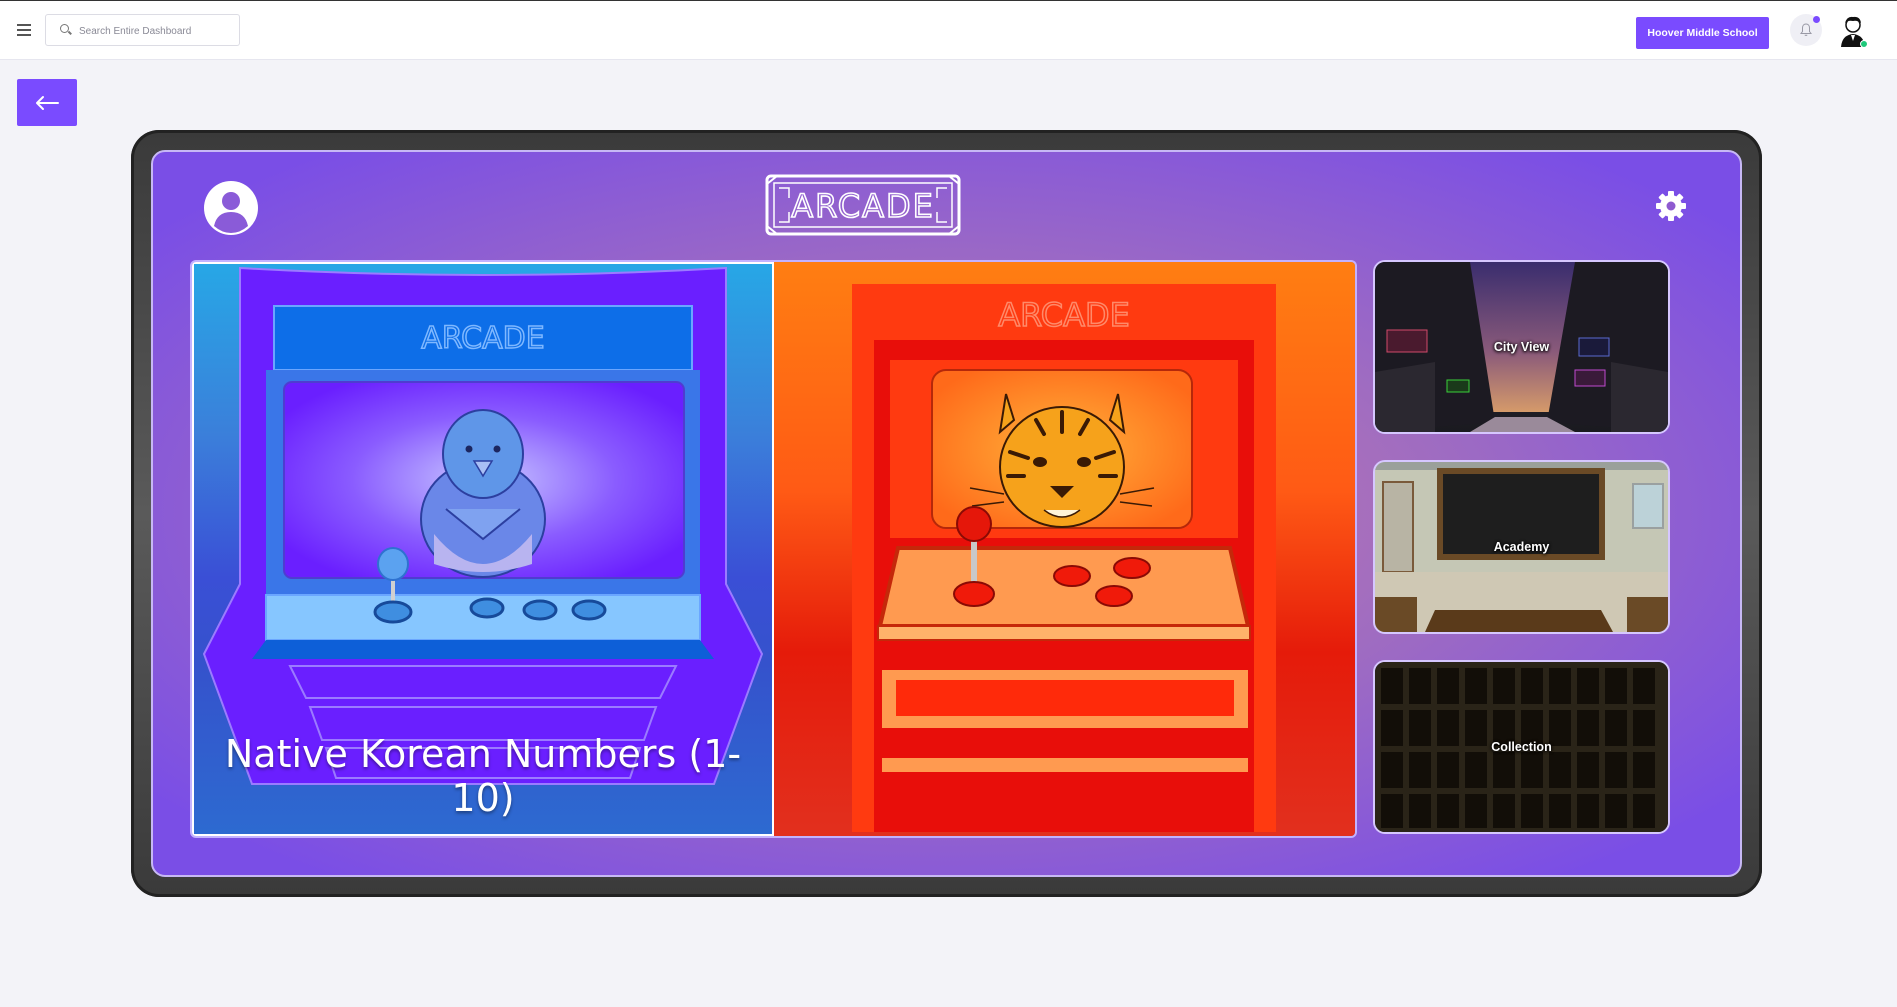 The width and height of the screenshot is (1897, 1007). Describe the element at coordinates (1864, 44) in the screenshot. I see `online-status-dot` at that location.